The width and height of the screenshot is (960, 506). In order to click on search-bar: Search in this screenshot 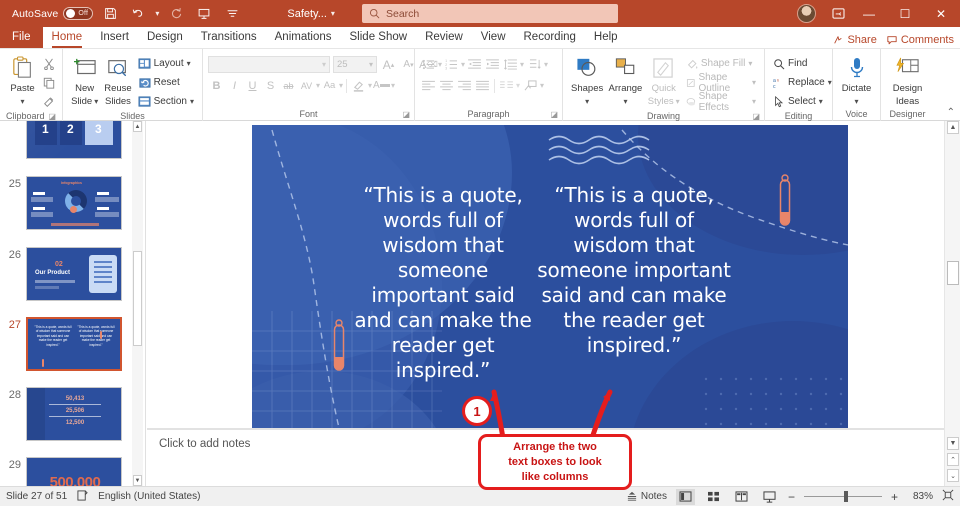, I will do `click(490, 13)`.